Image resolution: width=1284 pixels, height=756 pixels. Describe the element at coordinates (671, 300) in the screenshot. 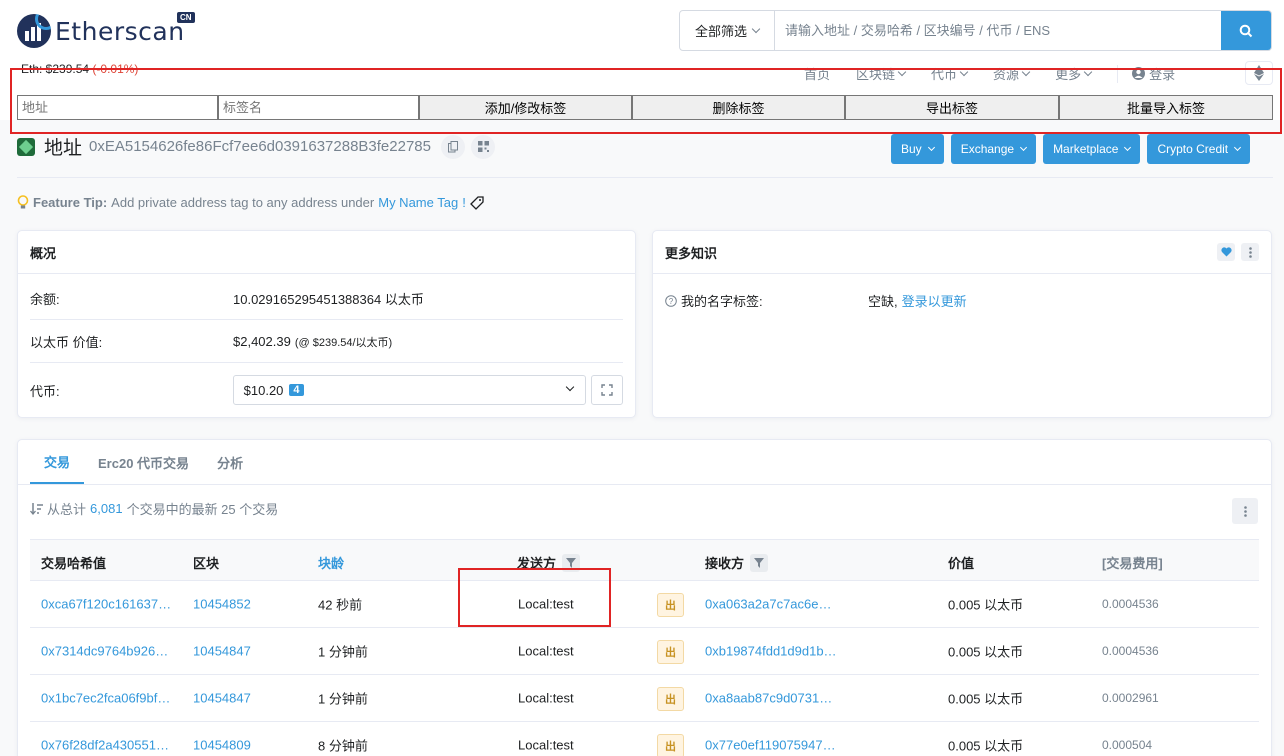

I see `question-circle-icon: ?` at that location.